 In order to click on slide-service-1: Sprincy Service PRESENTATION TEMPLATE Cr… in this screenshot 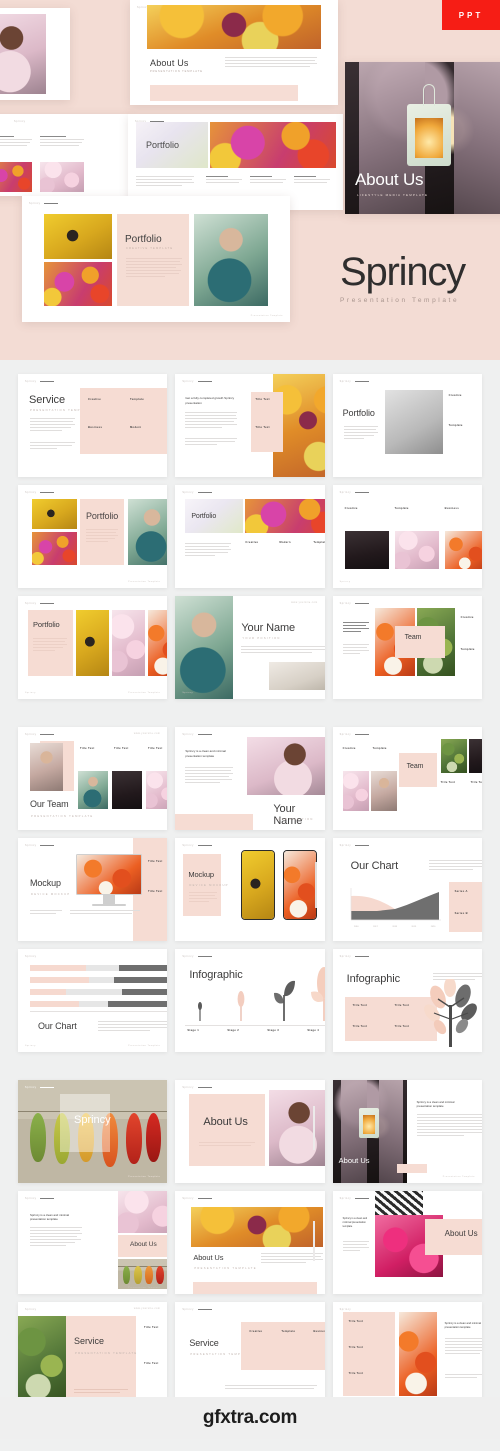, I will do `click(93, 425)`.